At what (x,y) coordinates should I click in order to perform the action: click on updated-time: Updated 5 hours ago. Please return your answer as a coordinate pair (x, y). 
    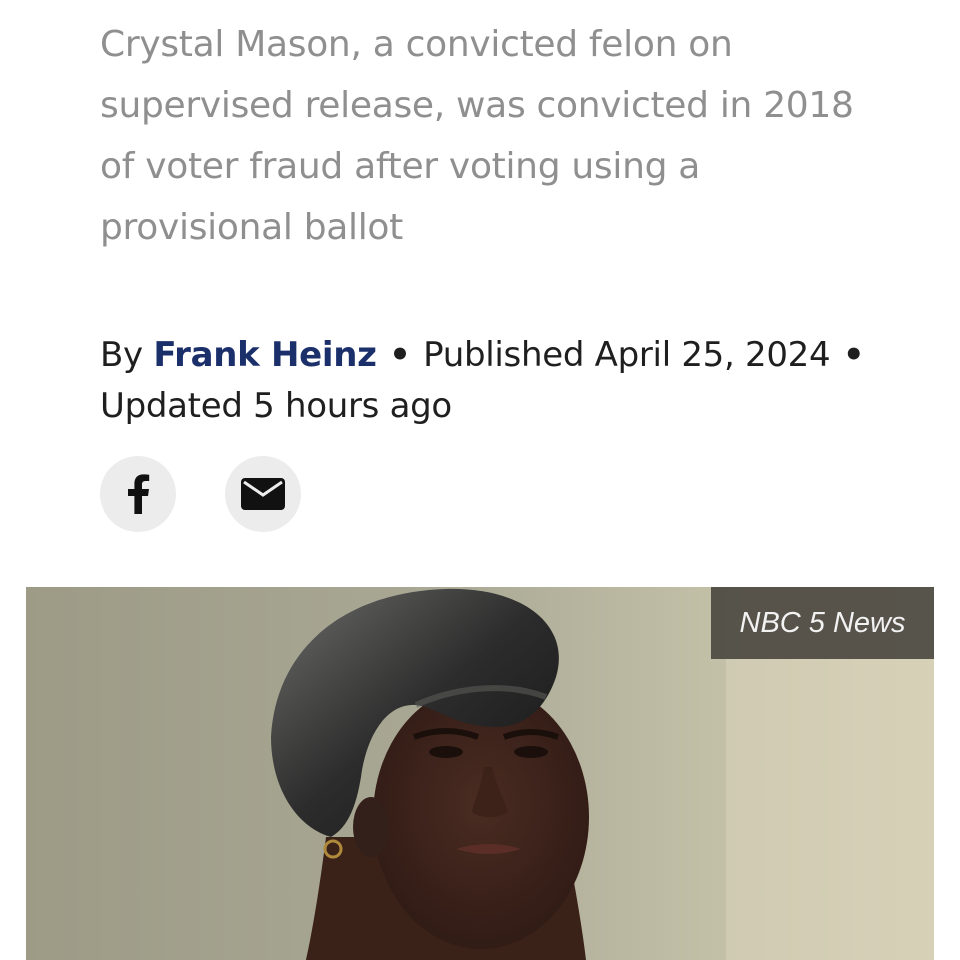
    Looking at the image, I should click on (276, 406).